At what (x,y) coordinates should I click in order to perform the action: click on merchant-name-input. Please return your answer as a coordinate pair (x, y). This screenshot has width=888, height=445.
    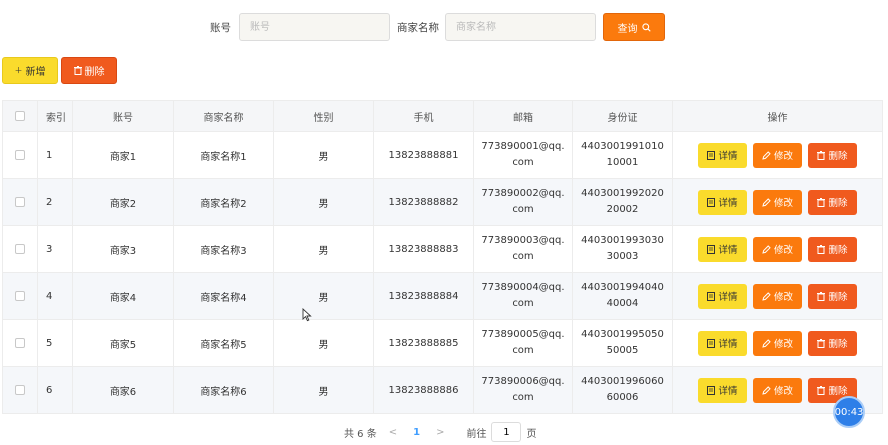
    Looking at the image, I should click on (520, 27).